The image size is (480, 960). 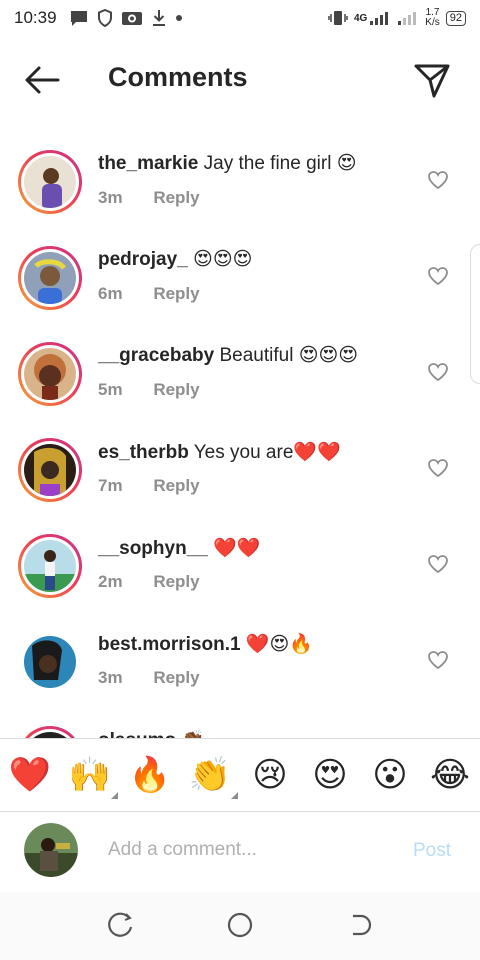 I want to click on emoji-raised-hands: 🙌, so click(x=90, y=775).